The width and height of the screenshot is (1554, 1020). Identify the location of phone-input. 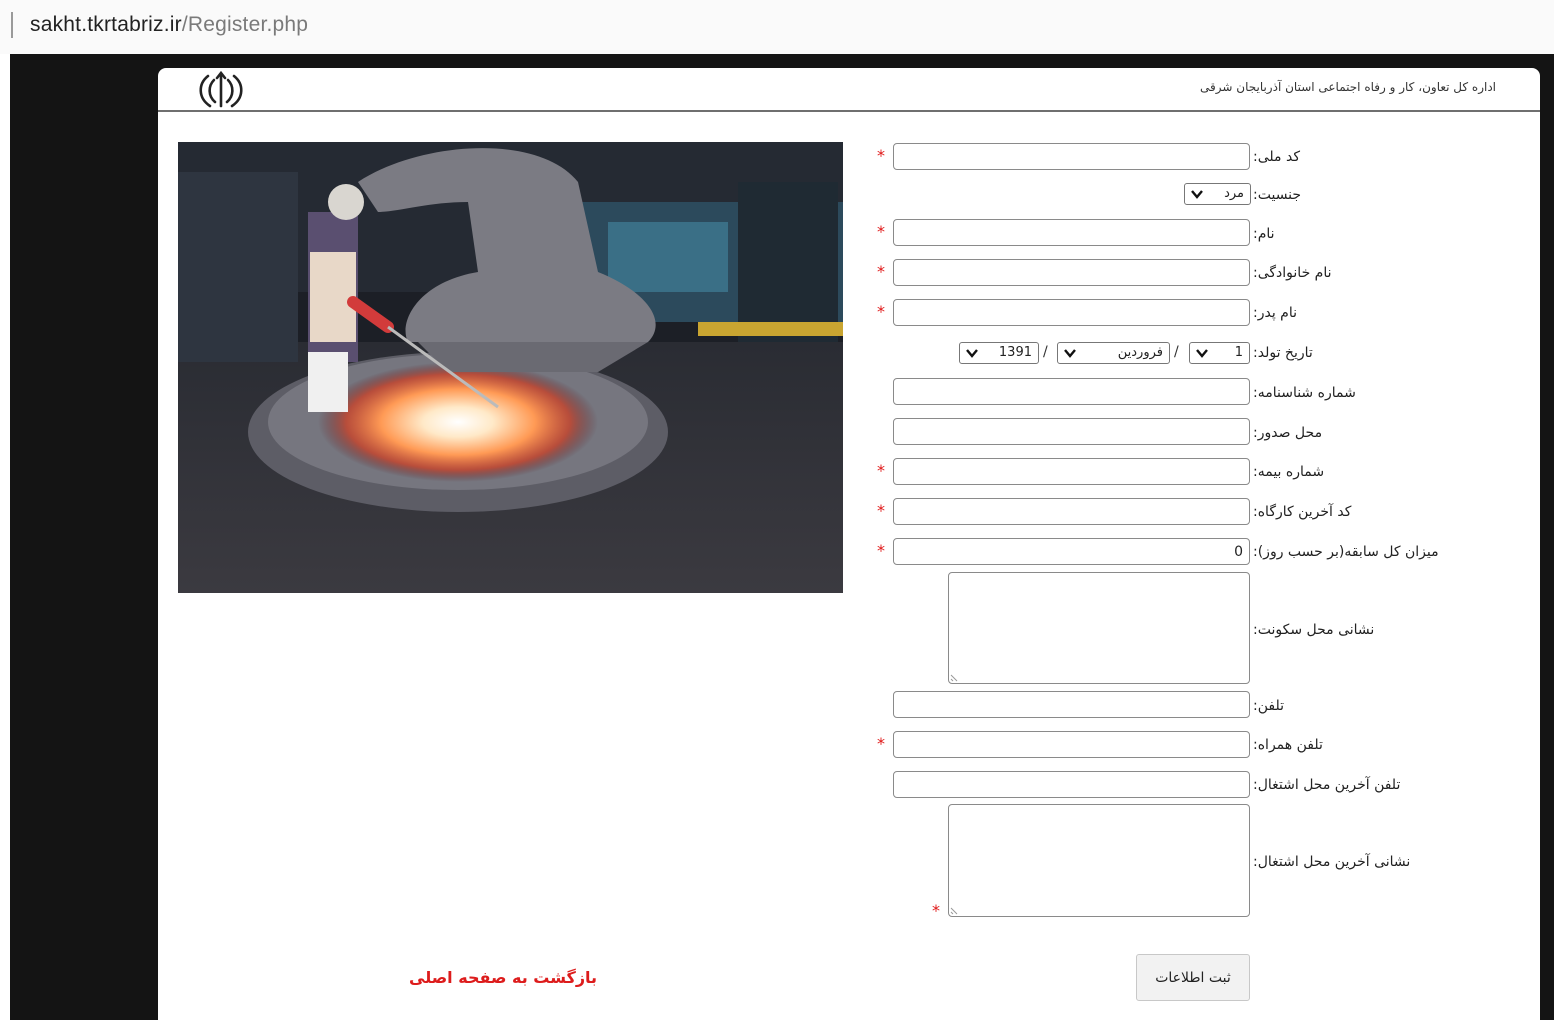
(1071, 704).